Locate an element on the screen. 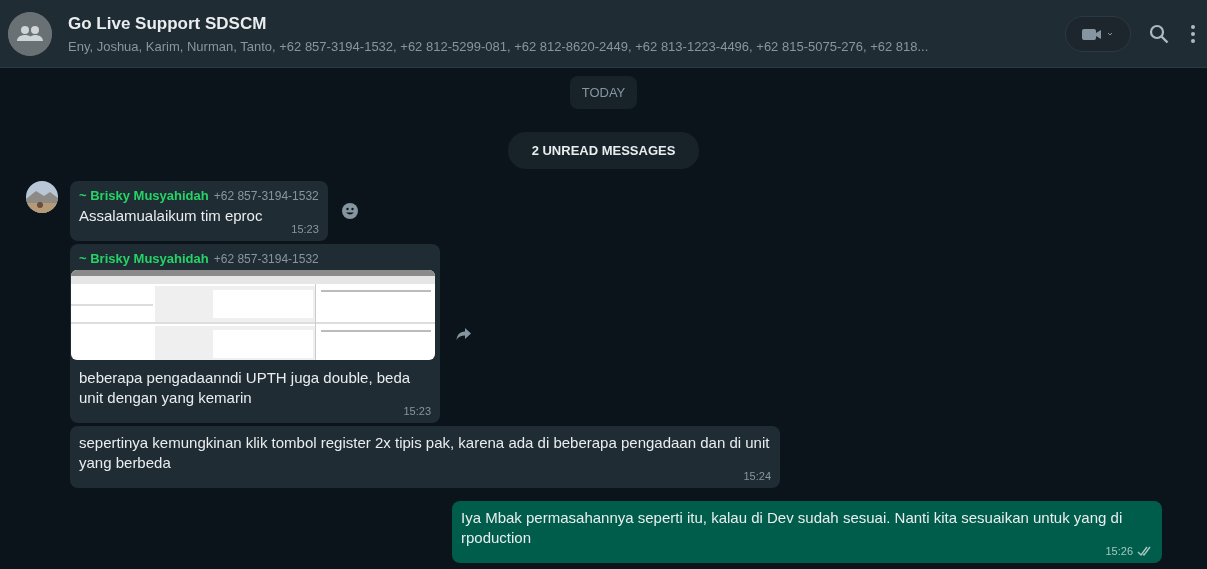  unread-banner: 2 UNREAD MESSAGES is located at coordinates (603, 150).